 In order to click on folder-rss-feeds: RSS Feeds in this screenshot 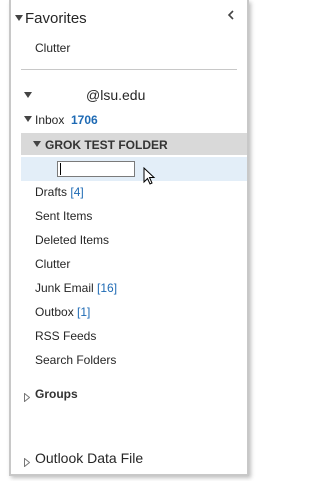, I will do `click(65, 336)`.